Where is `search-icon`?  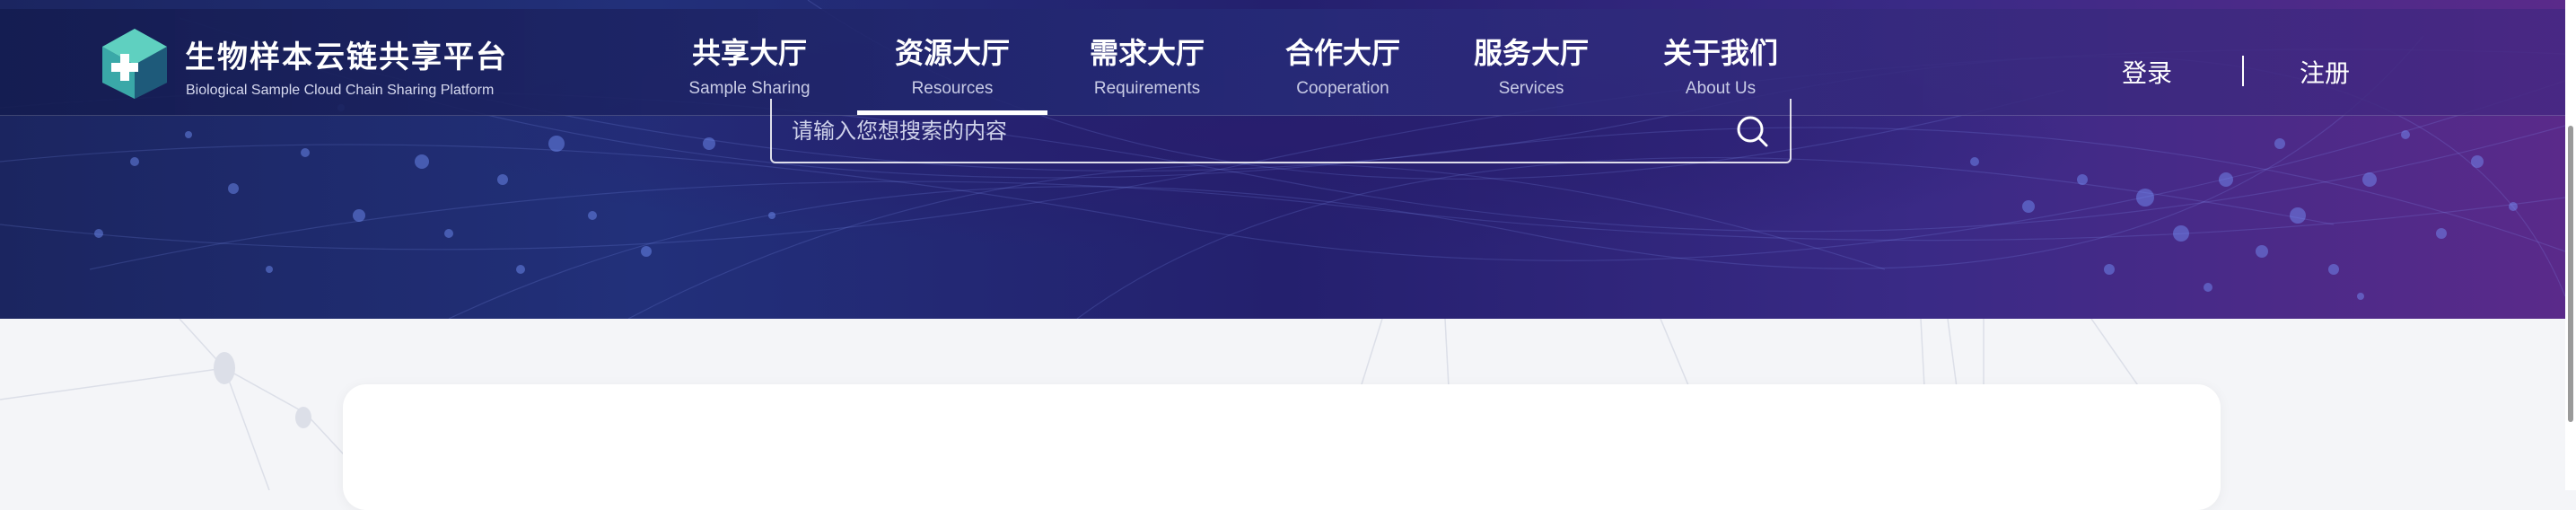 search-icon is located at coordinates (1752, 131).